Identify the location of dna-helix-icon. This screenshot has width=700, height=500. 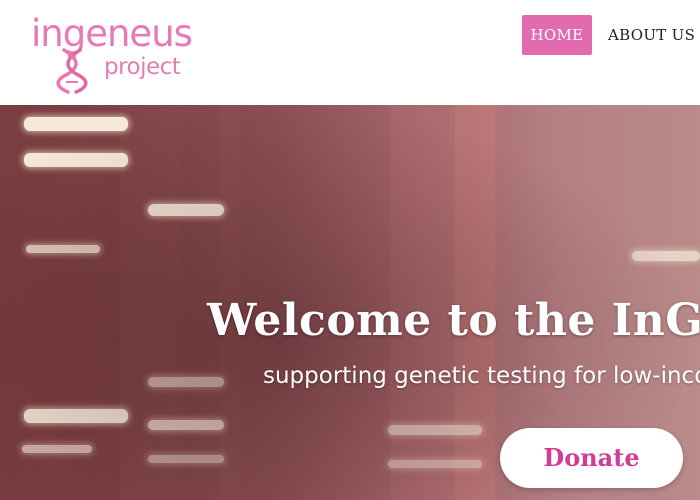
(72, 71).